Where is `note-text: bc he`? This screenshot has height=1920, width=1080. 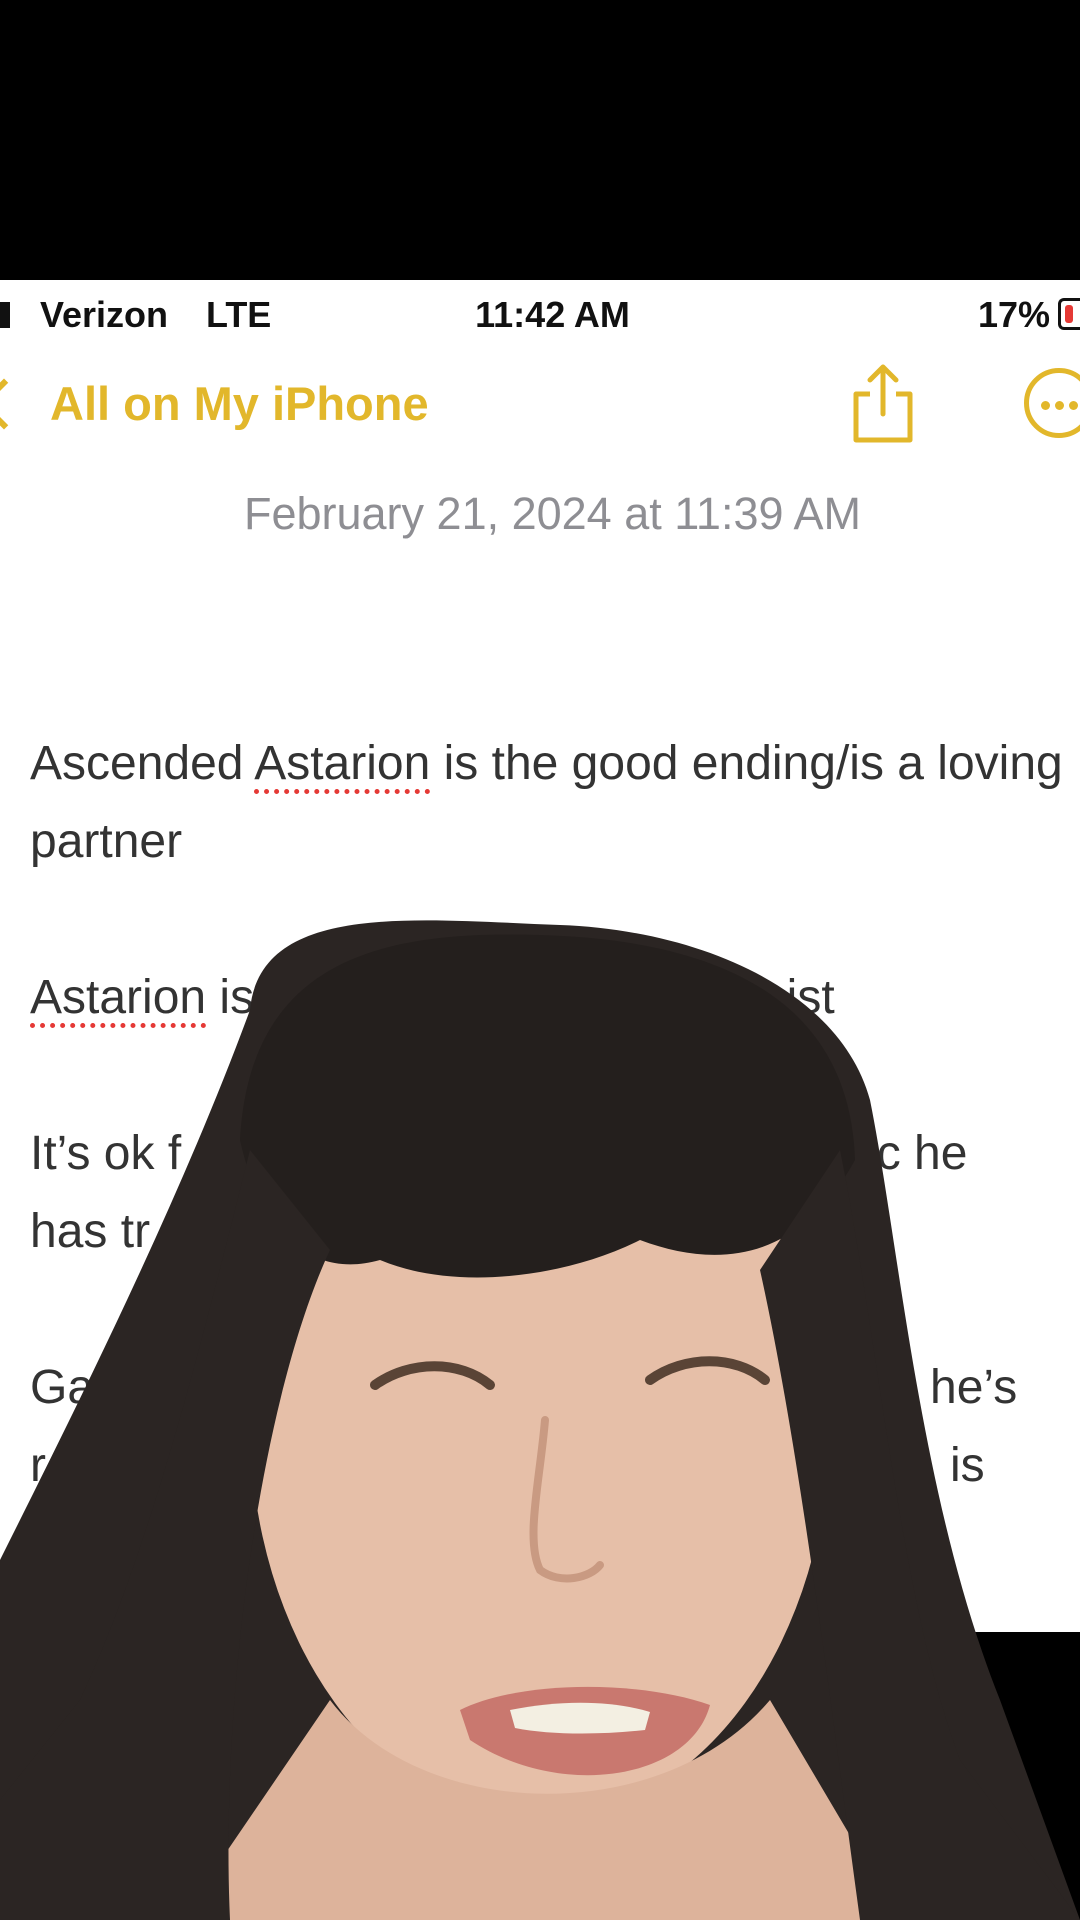
note-text: bc he is located at coordinates (909, 1153).